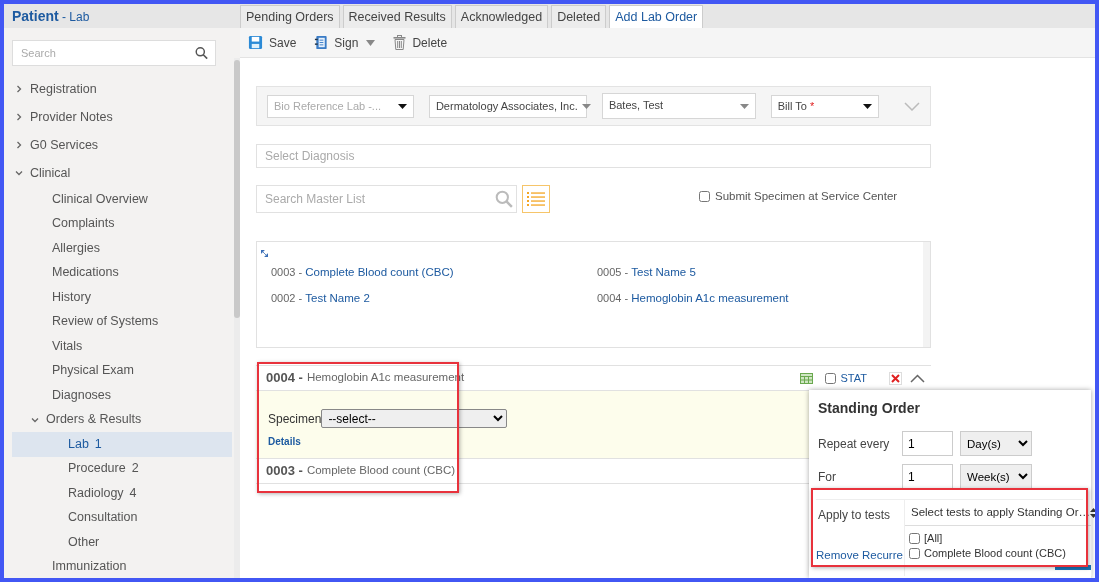  I want to click on popup-title: Standing Order, so click(869, 408).